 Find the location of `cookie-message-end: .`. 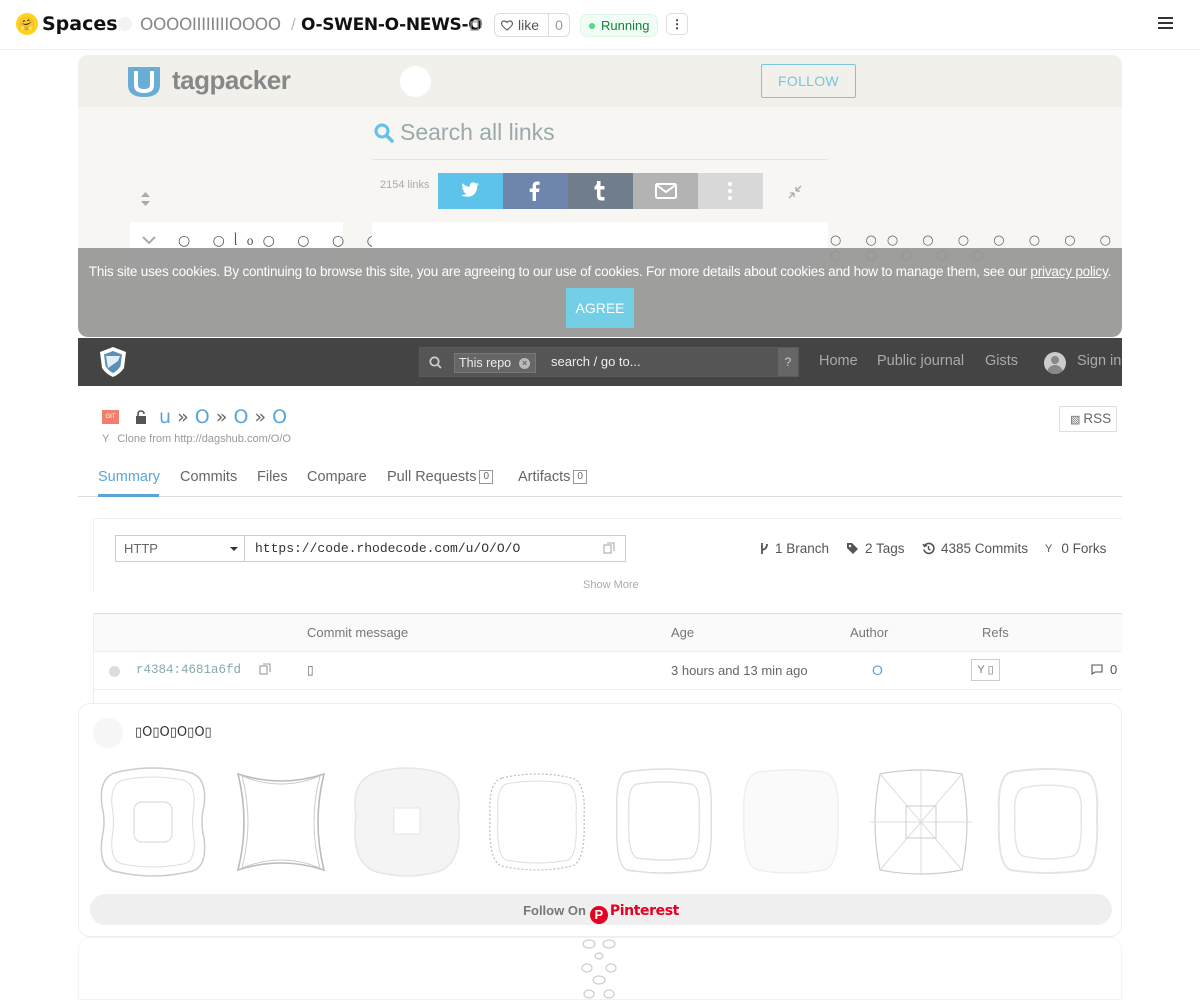

cookie-message-end: . is located at coordinates (1109, 271).